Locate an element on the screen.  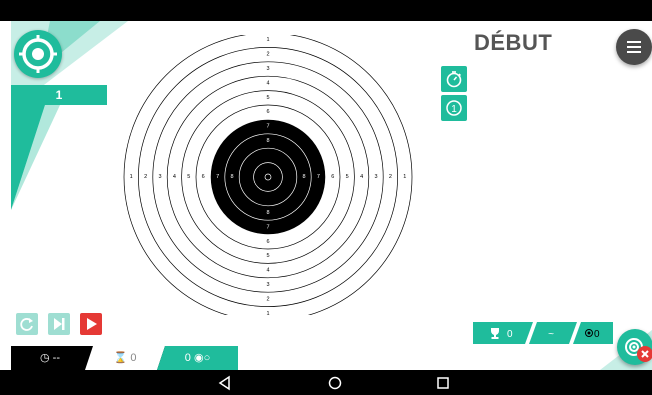
tab-timer: ◷ -- is located at coordinates (50, 358).